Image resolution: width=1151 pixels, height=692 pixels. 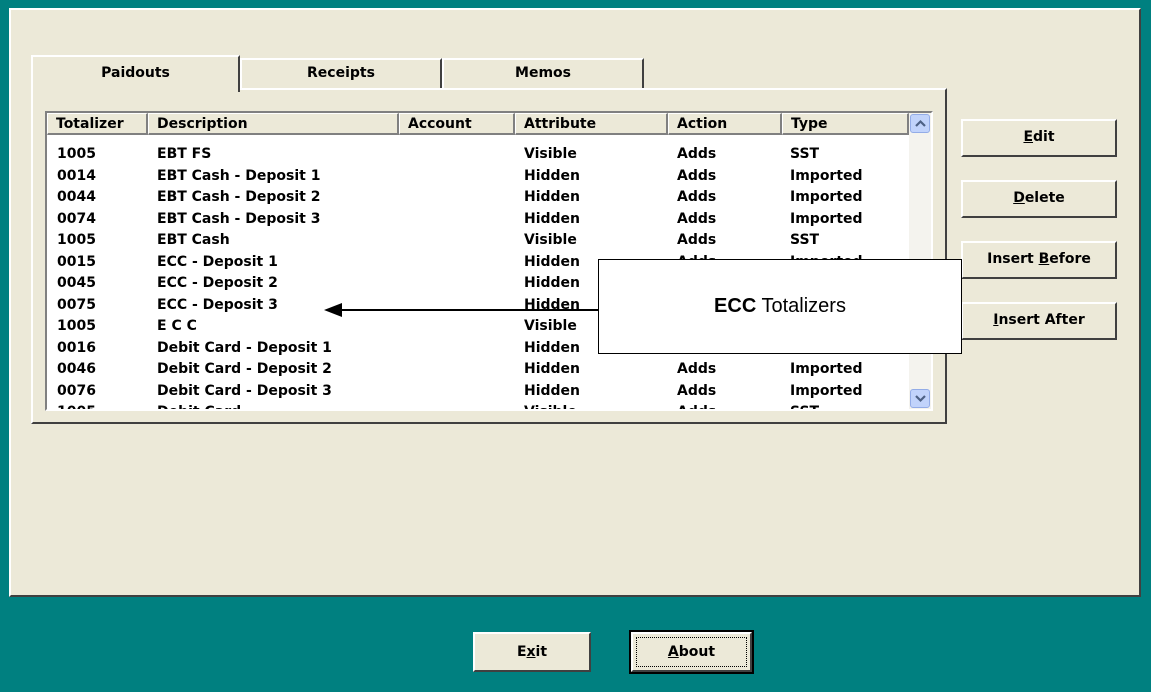 What do you see at coordinates (478, 405) in the screenshot?
I see `table-row: 1005 Debit Card Visible Adds SST` at bounding box center [478, 405].